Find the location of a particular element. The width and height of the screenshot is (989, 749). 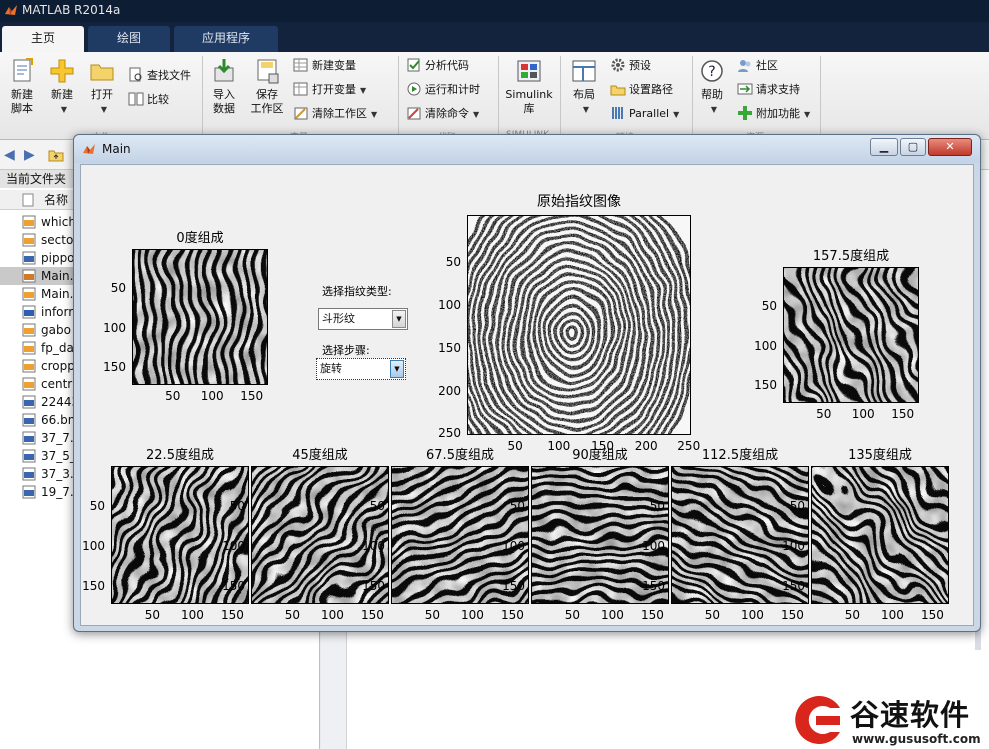

community-button: 社区 is located at coordinates (757, 66).